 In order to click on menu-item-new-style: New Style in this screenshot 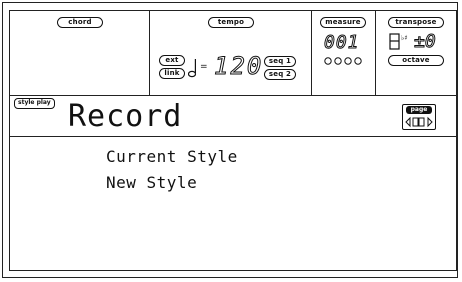, I will do `click(151, 182)`.